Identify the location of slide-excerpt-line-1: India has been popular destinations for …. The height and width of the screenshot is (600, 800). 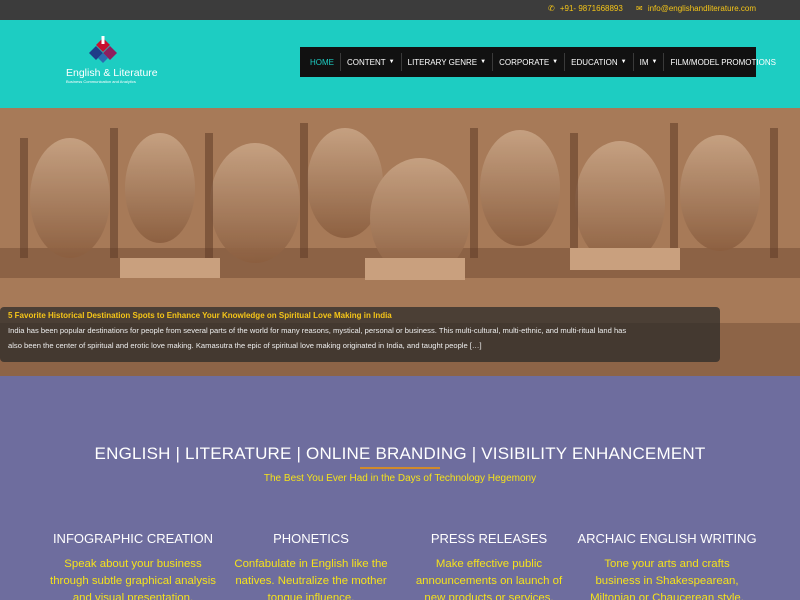
(317, 330).